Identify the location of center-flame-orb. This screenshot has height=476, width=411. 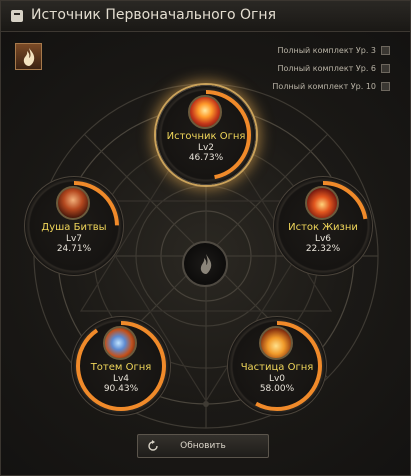
(205, 264).